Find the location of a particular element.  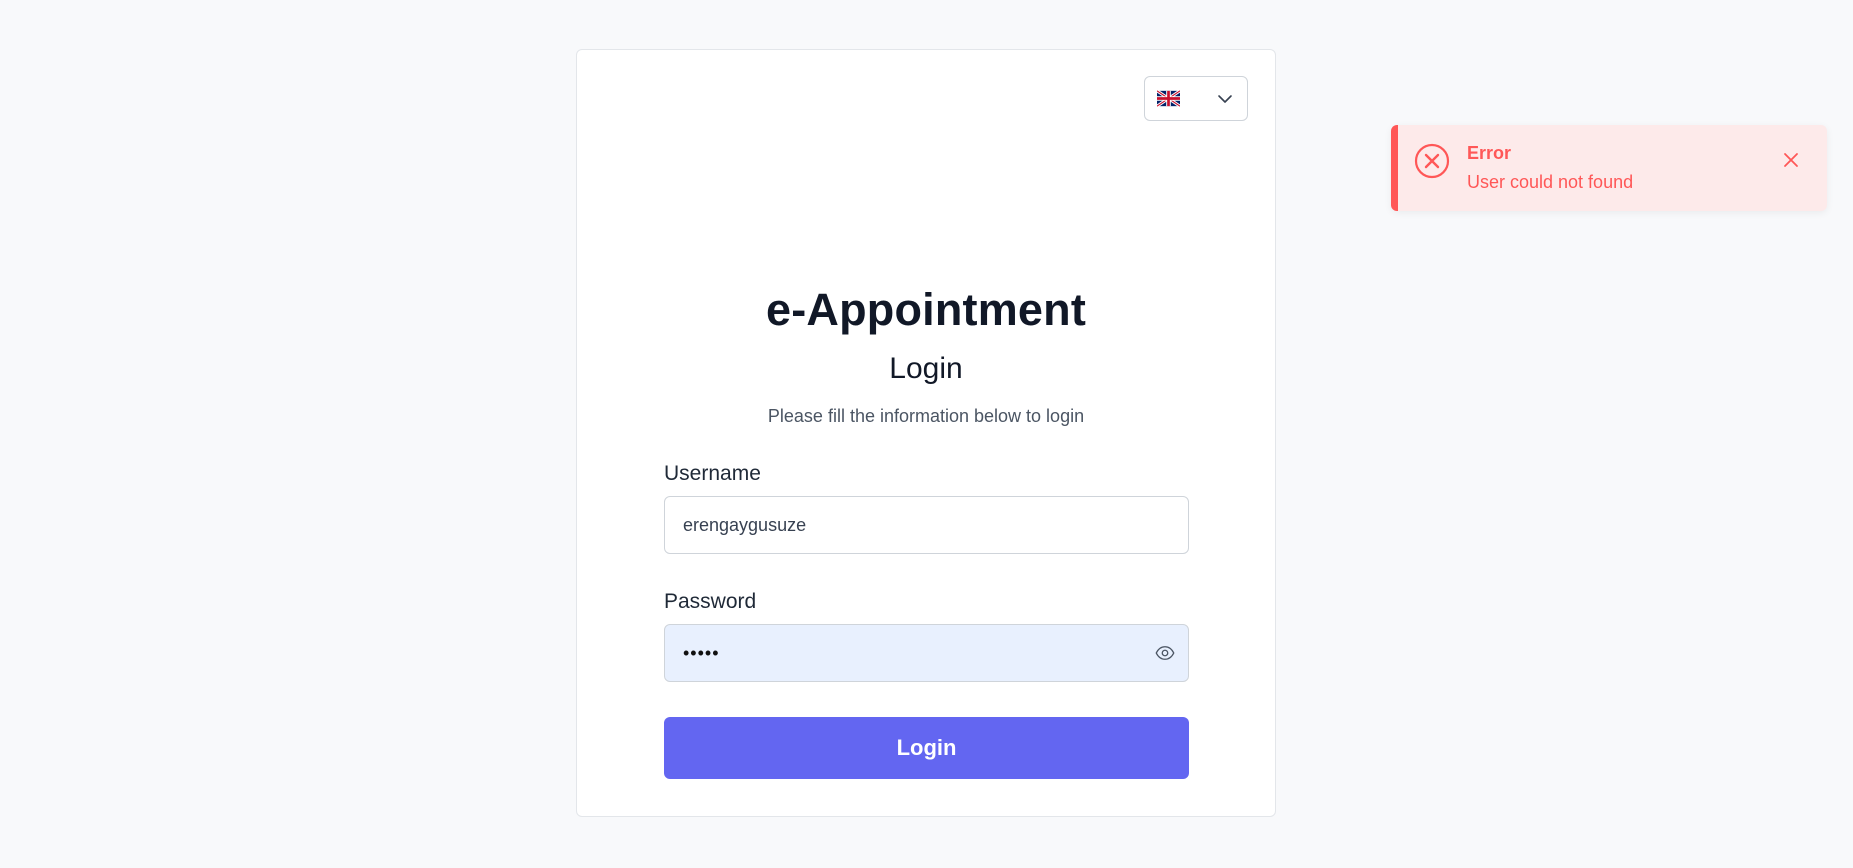

close-icon is located at coordinates (1791, 160).